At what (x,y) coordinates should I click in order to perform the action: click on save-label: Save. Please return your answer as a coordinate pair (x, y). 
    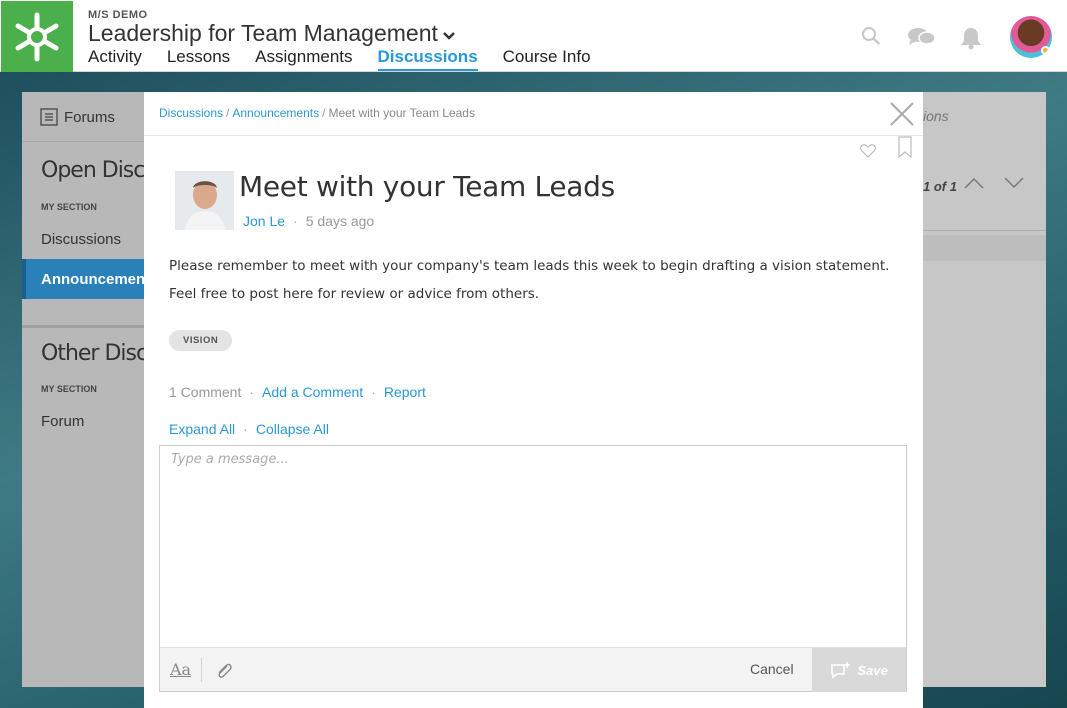
    Looking at the image, I should click on (872, 670).